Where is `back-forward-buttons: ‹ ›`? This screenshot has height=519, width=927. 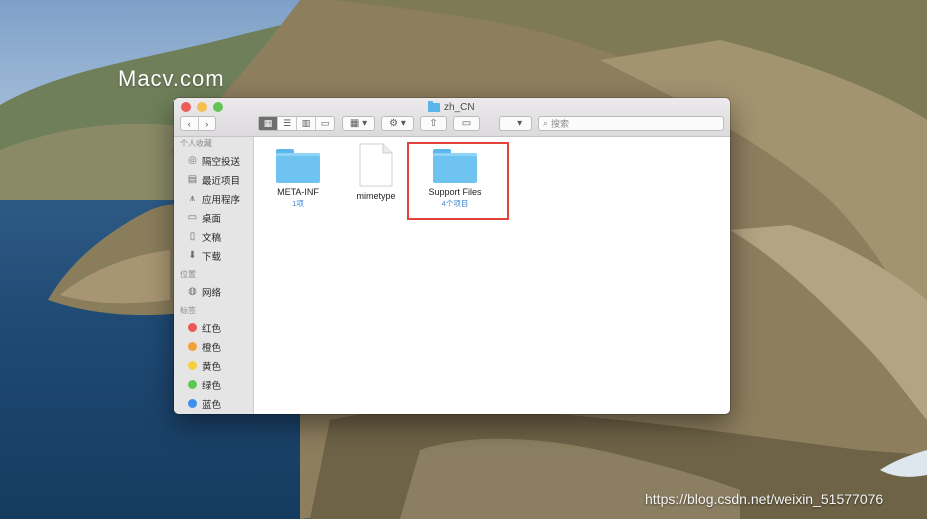 back-forward-buttons: ‹ › is located at coordinates (198, 123).